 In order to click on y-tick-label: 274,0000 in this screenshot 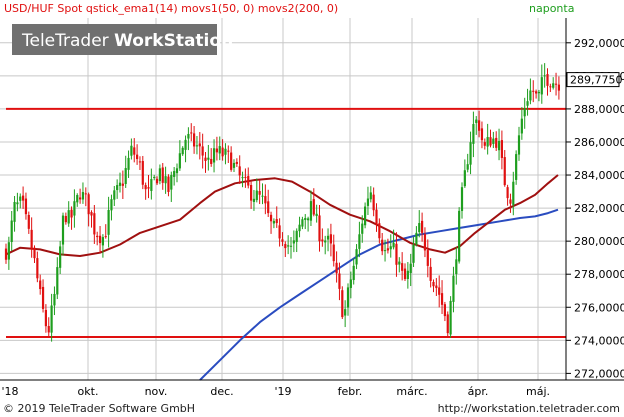, I will do `click(599, 340)`.